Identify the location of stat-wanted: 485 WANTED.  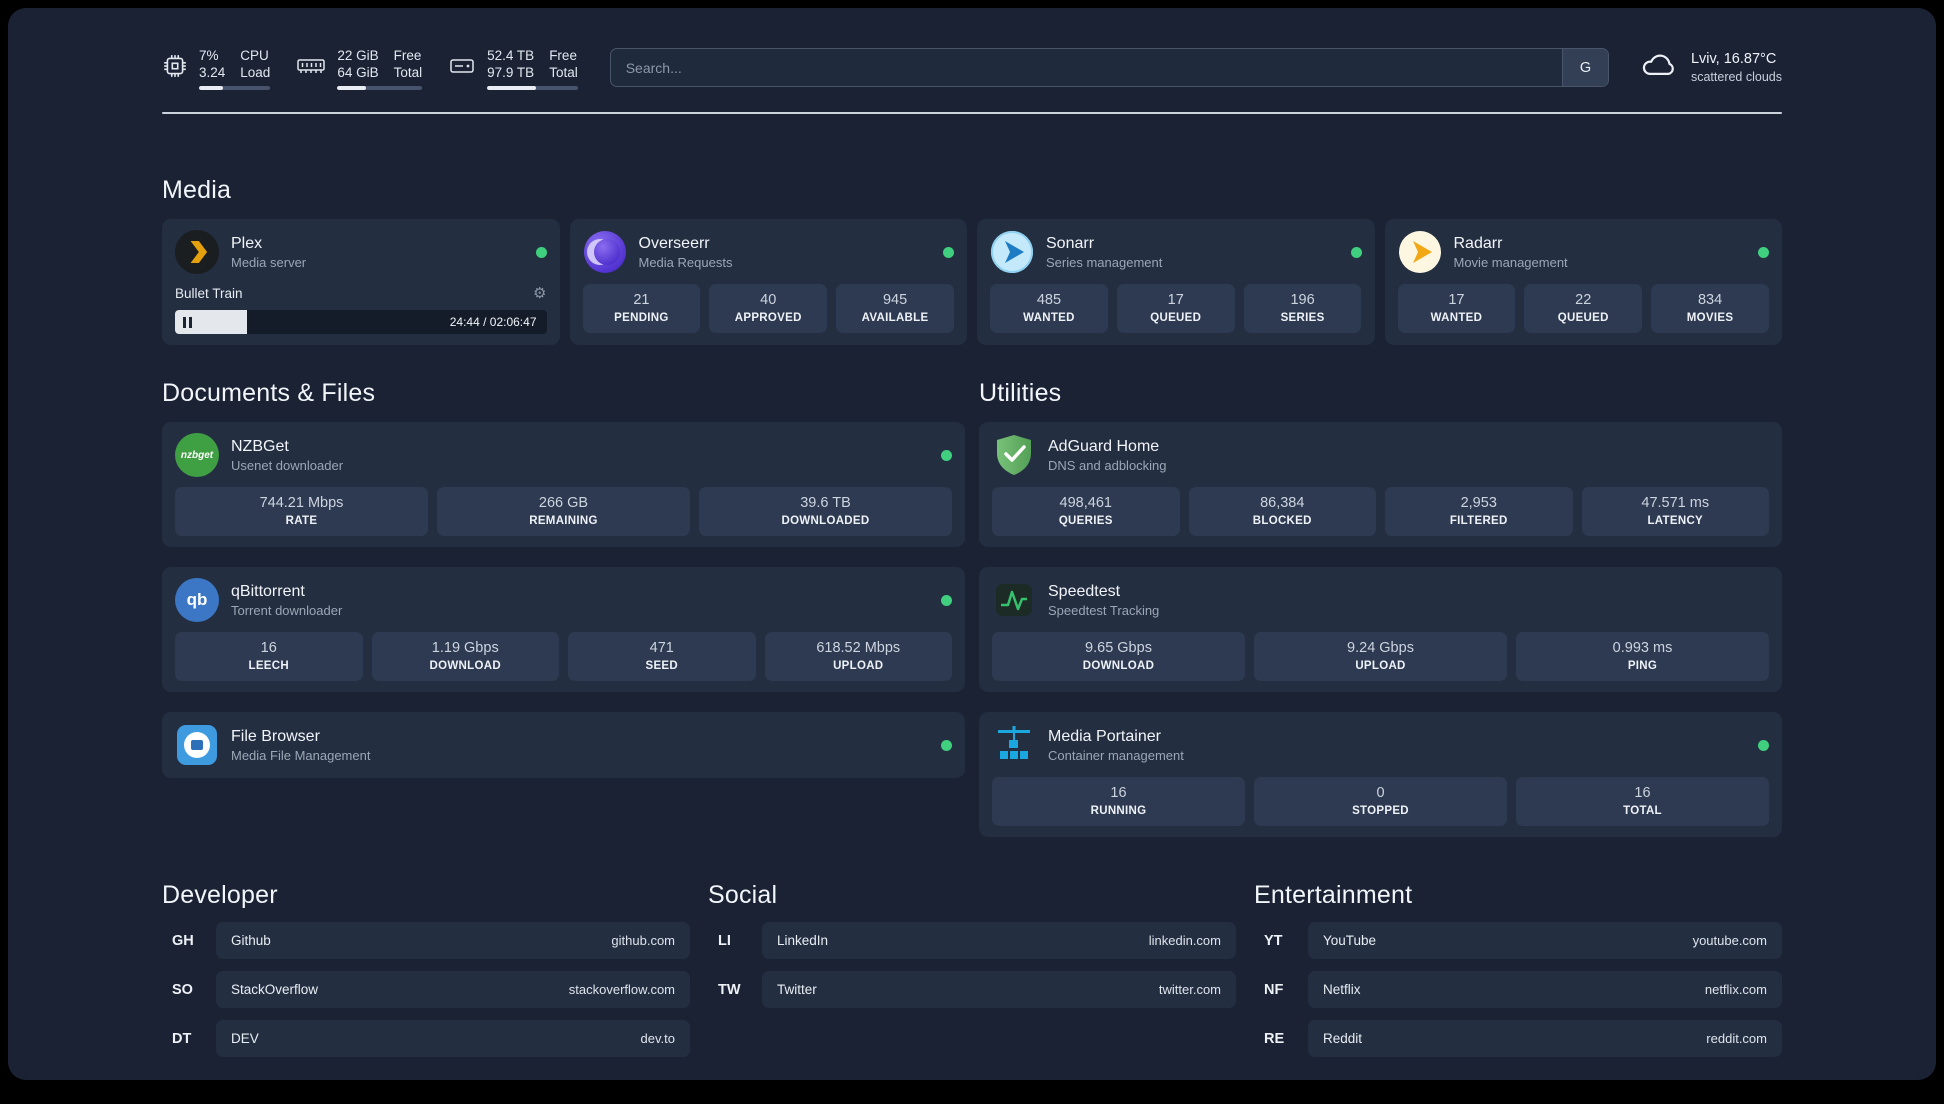
(1049, 308).